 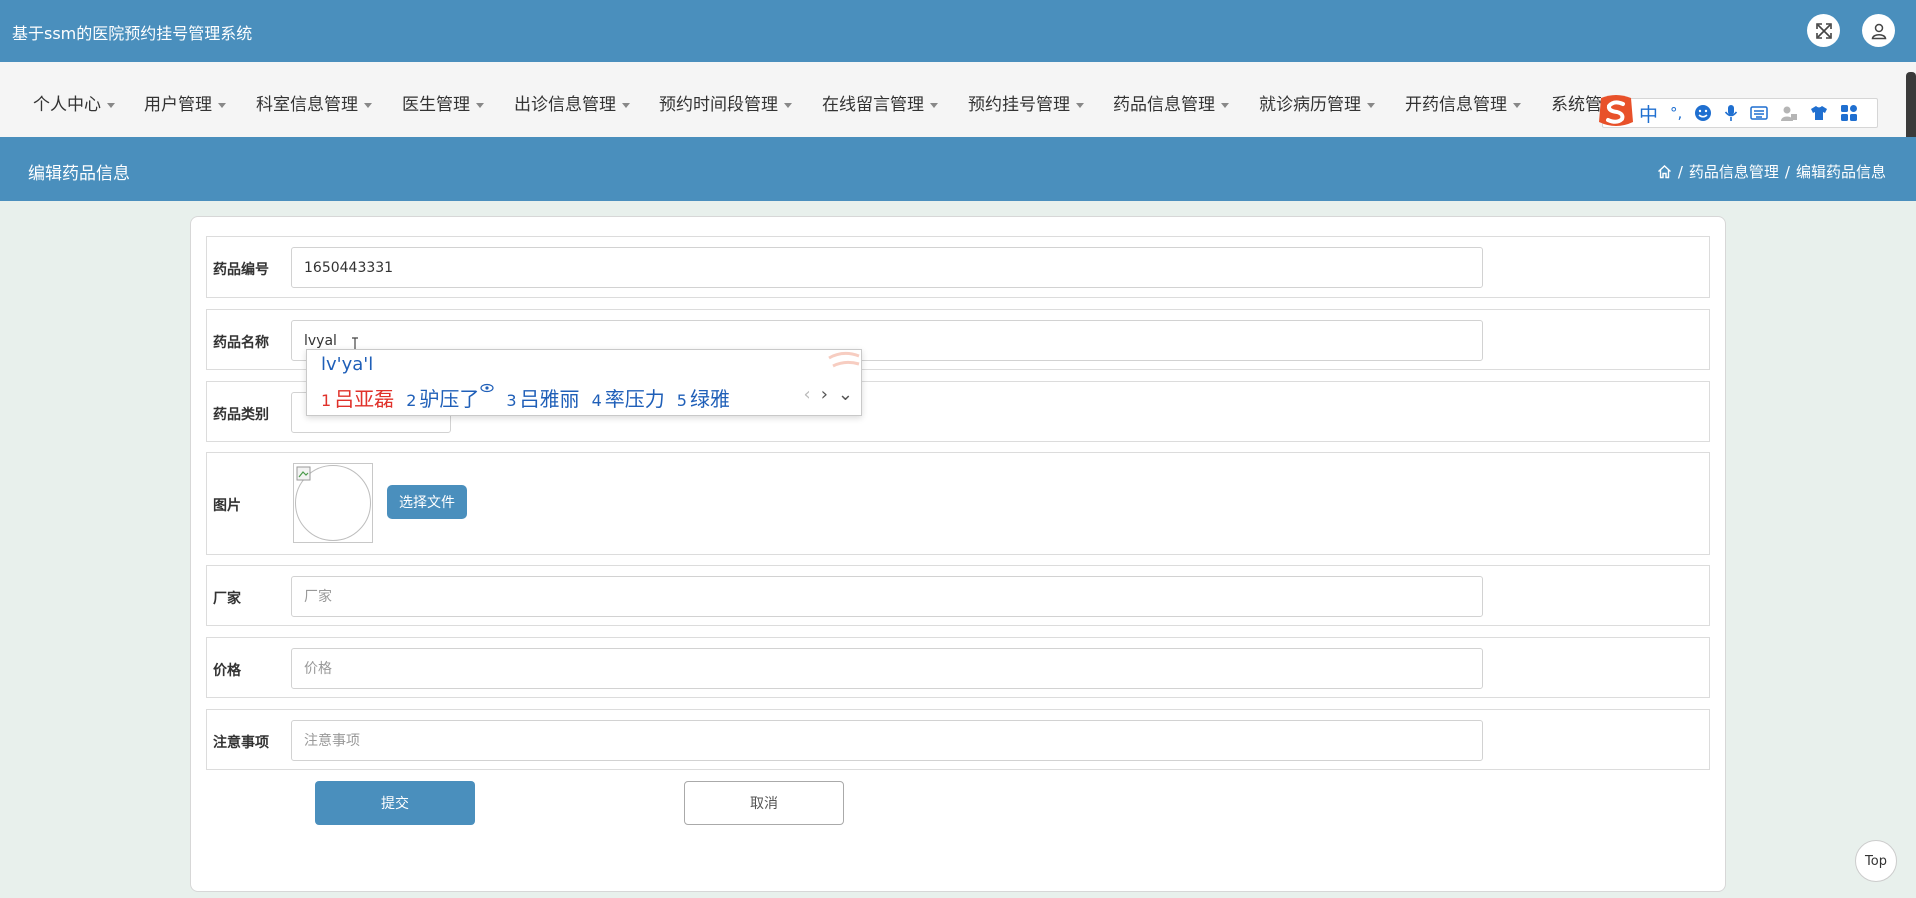 I want to click on form-row-maker: 厂家, so click(x=958, y=595).